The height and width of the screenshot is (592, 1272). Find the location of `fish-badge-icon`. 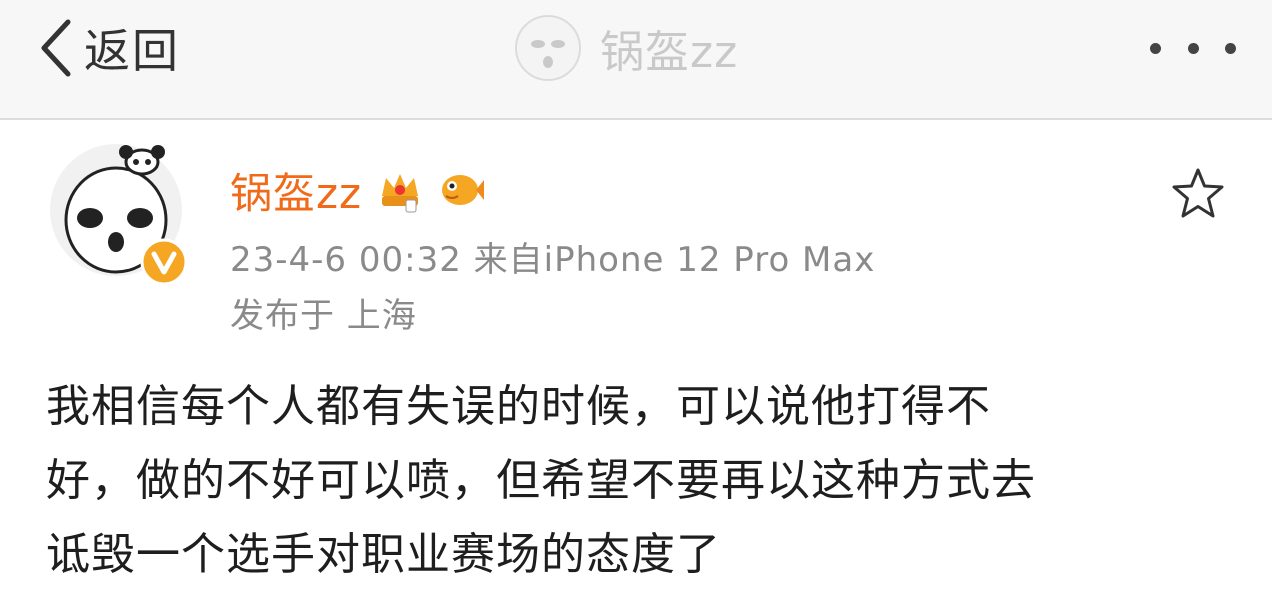

fish-badge-icon is located at coordinates (462, 190).